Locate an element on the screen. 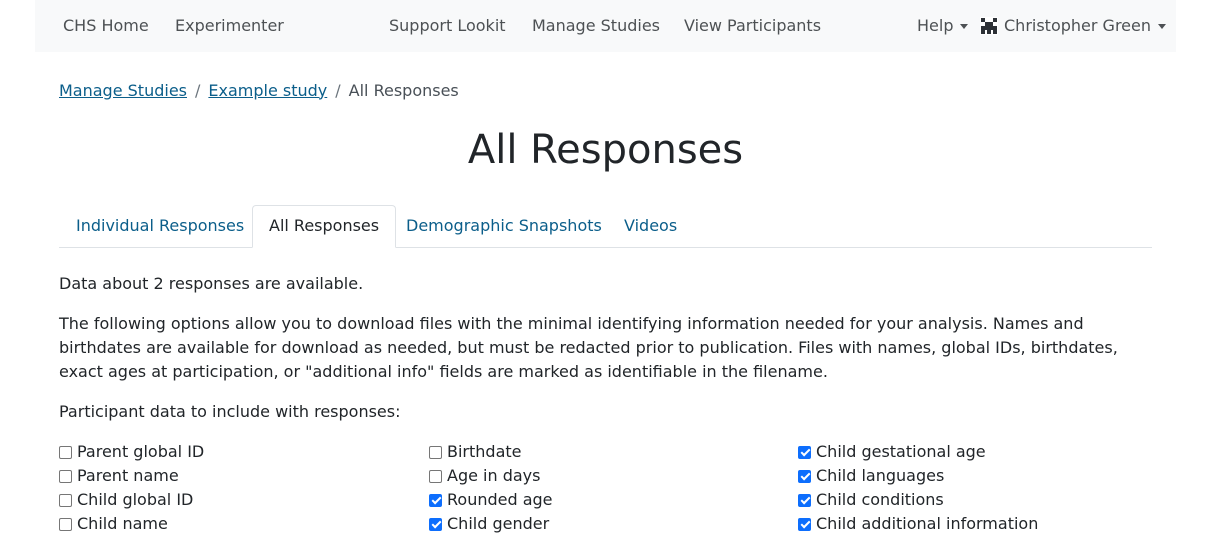 This screenshot has height=547, width=1211. option-child-name: Child name is located at coordinates (113, 524).